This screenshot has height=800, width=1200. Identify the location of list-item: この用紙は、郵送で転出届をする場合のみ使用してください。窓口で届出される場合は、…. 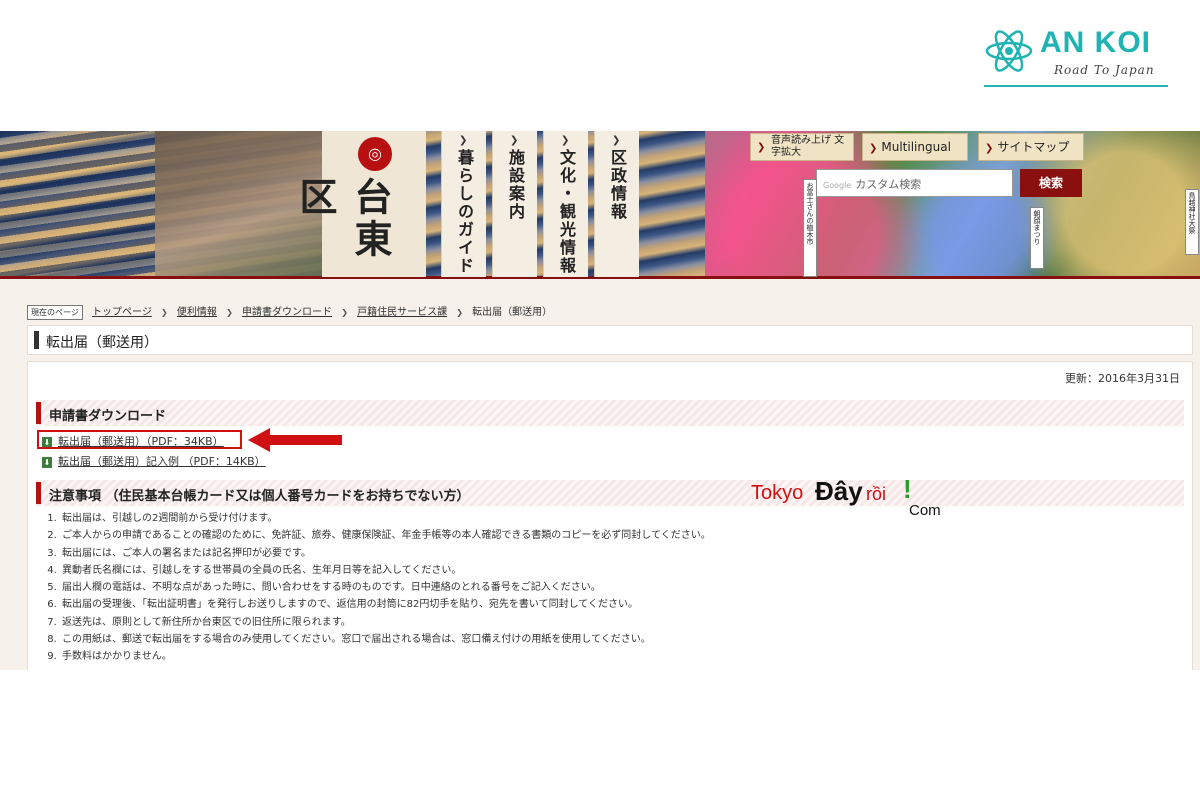
(385, 639).